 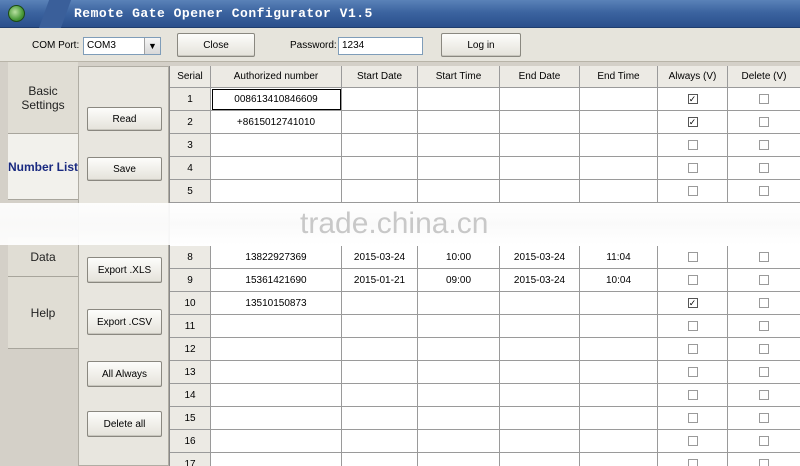 I want to click on cell-serial: 4, so click(x=190, y=168).